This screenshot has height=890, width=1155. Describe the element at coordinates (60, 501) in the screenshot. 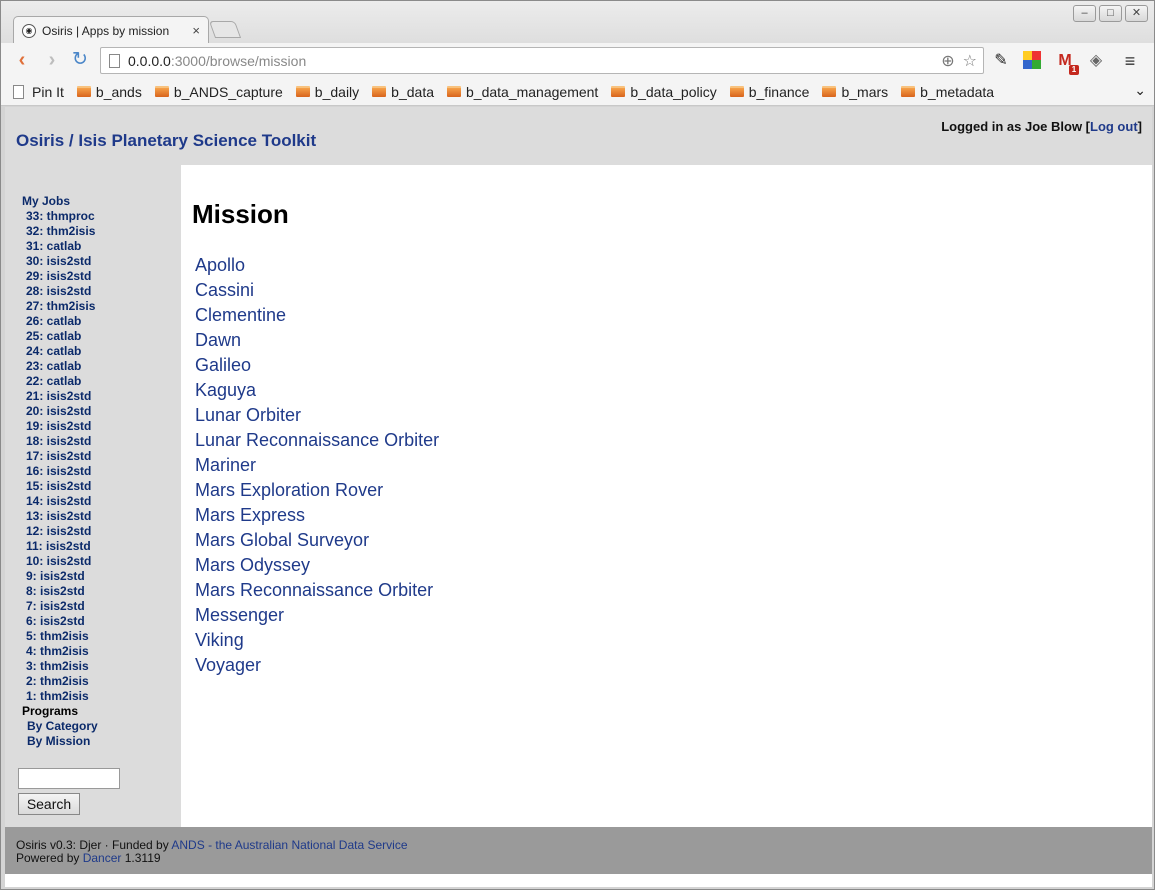

I see `job-item: 14: isis2std` at that location.